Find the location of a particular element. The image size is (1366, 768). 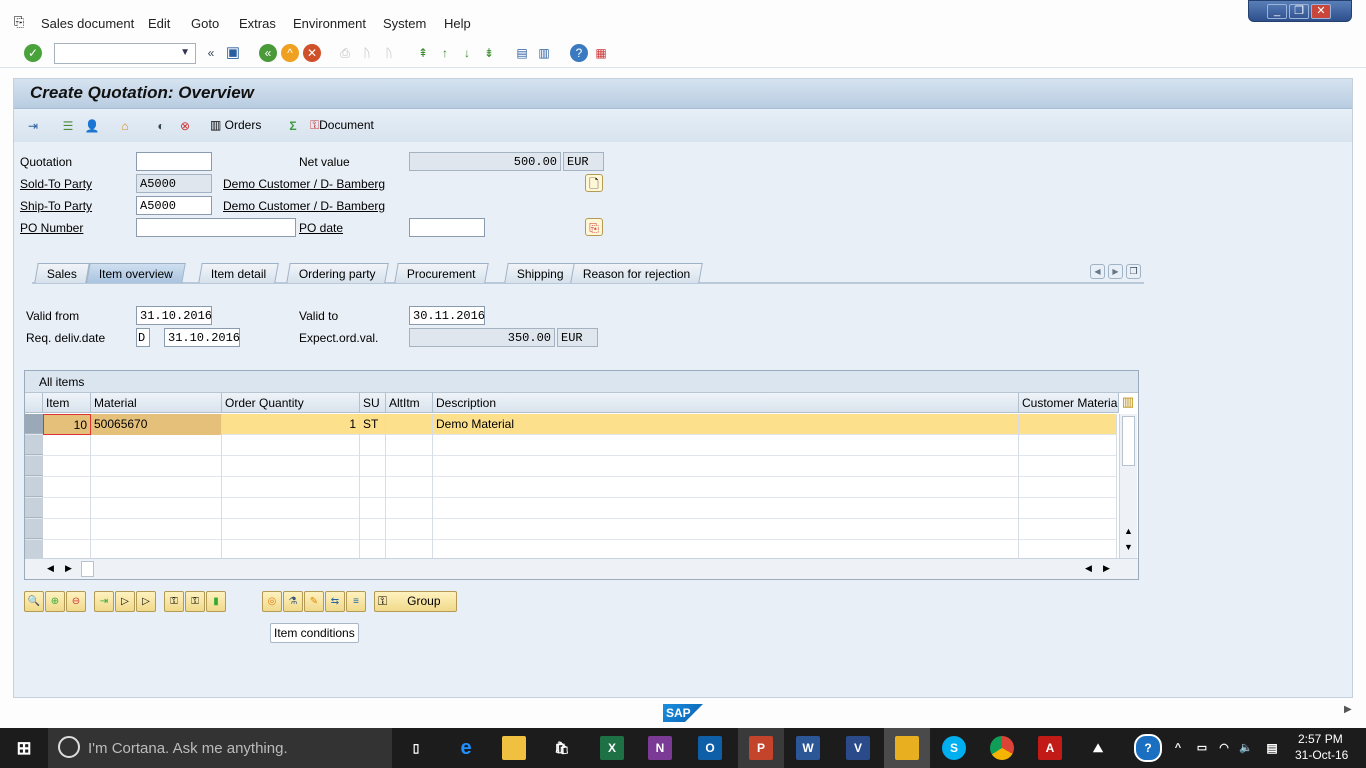

enter-icon: ✓ is located at coordinates (33, 53).